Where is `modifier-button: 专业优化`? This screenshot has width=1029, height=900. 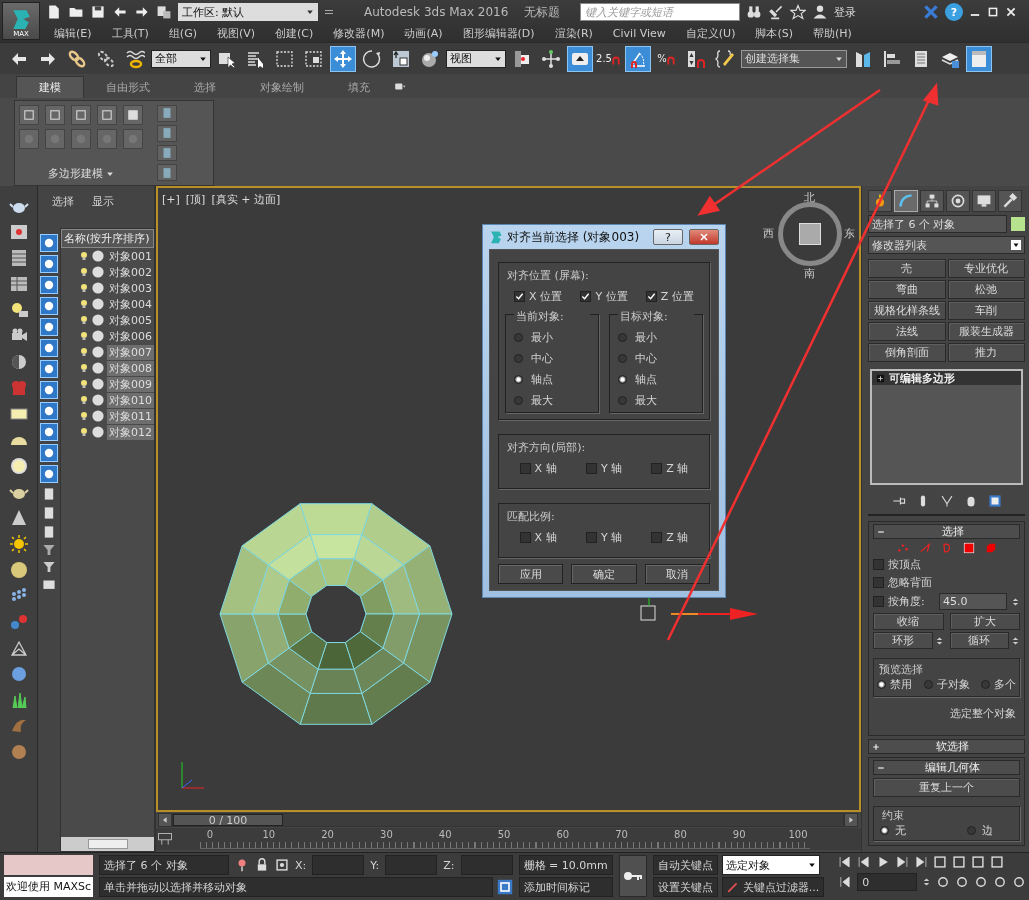
modifier-button: 专业优化 is located at coordinates (986, 268).